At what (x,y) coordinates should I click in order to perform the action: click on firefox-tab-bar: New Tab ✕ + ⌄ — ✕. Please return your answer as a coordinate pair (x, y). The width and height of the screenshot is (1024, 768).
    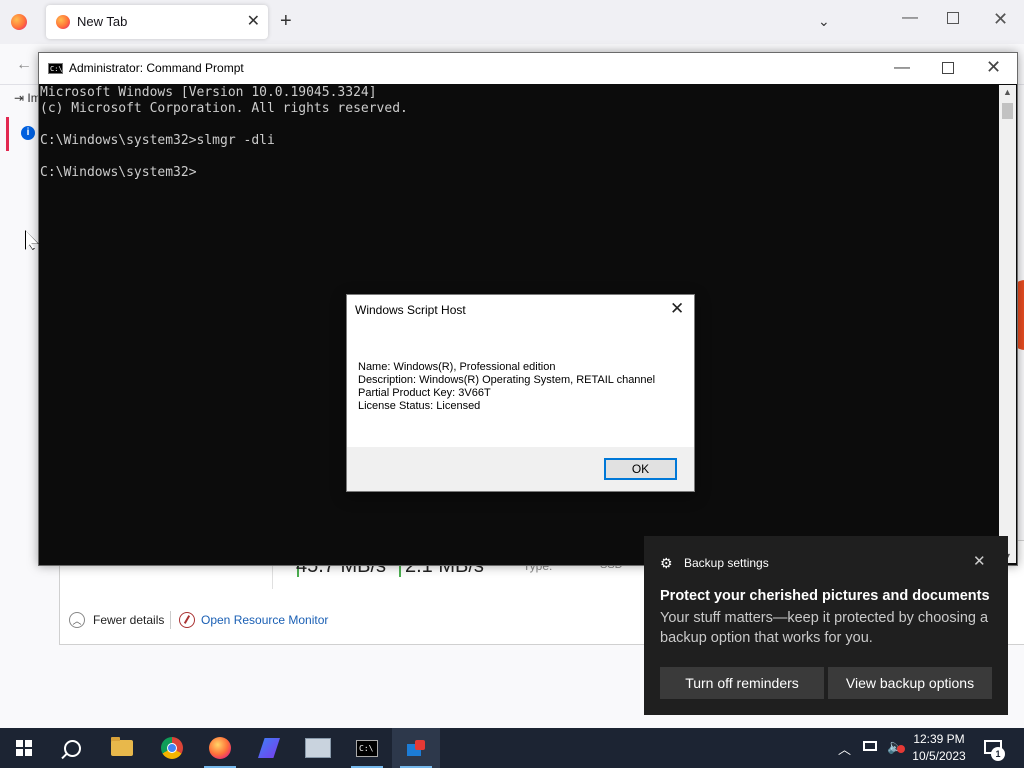
    Looking at the image, I should click on (512, 22).